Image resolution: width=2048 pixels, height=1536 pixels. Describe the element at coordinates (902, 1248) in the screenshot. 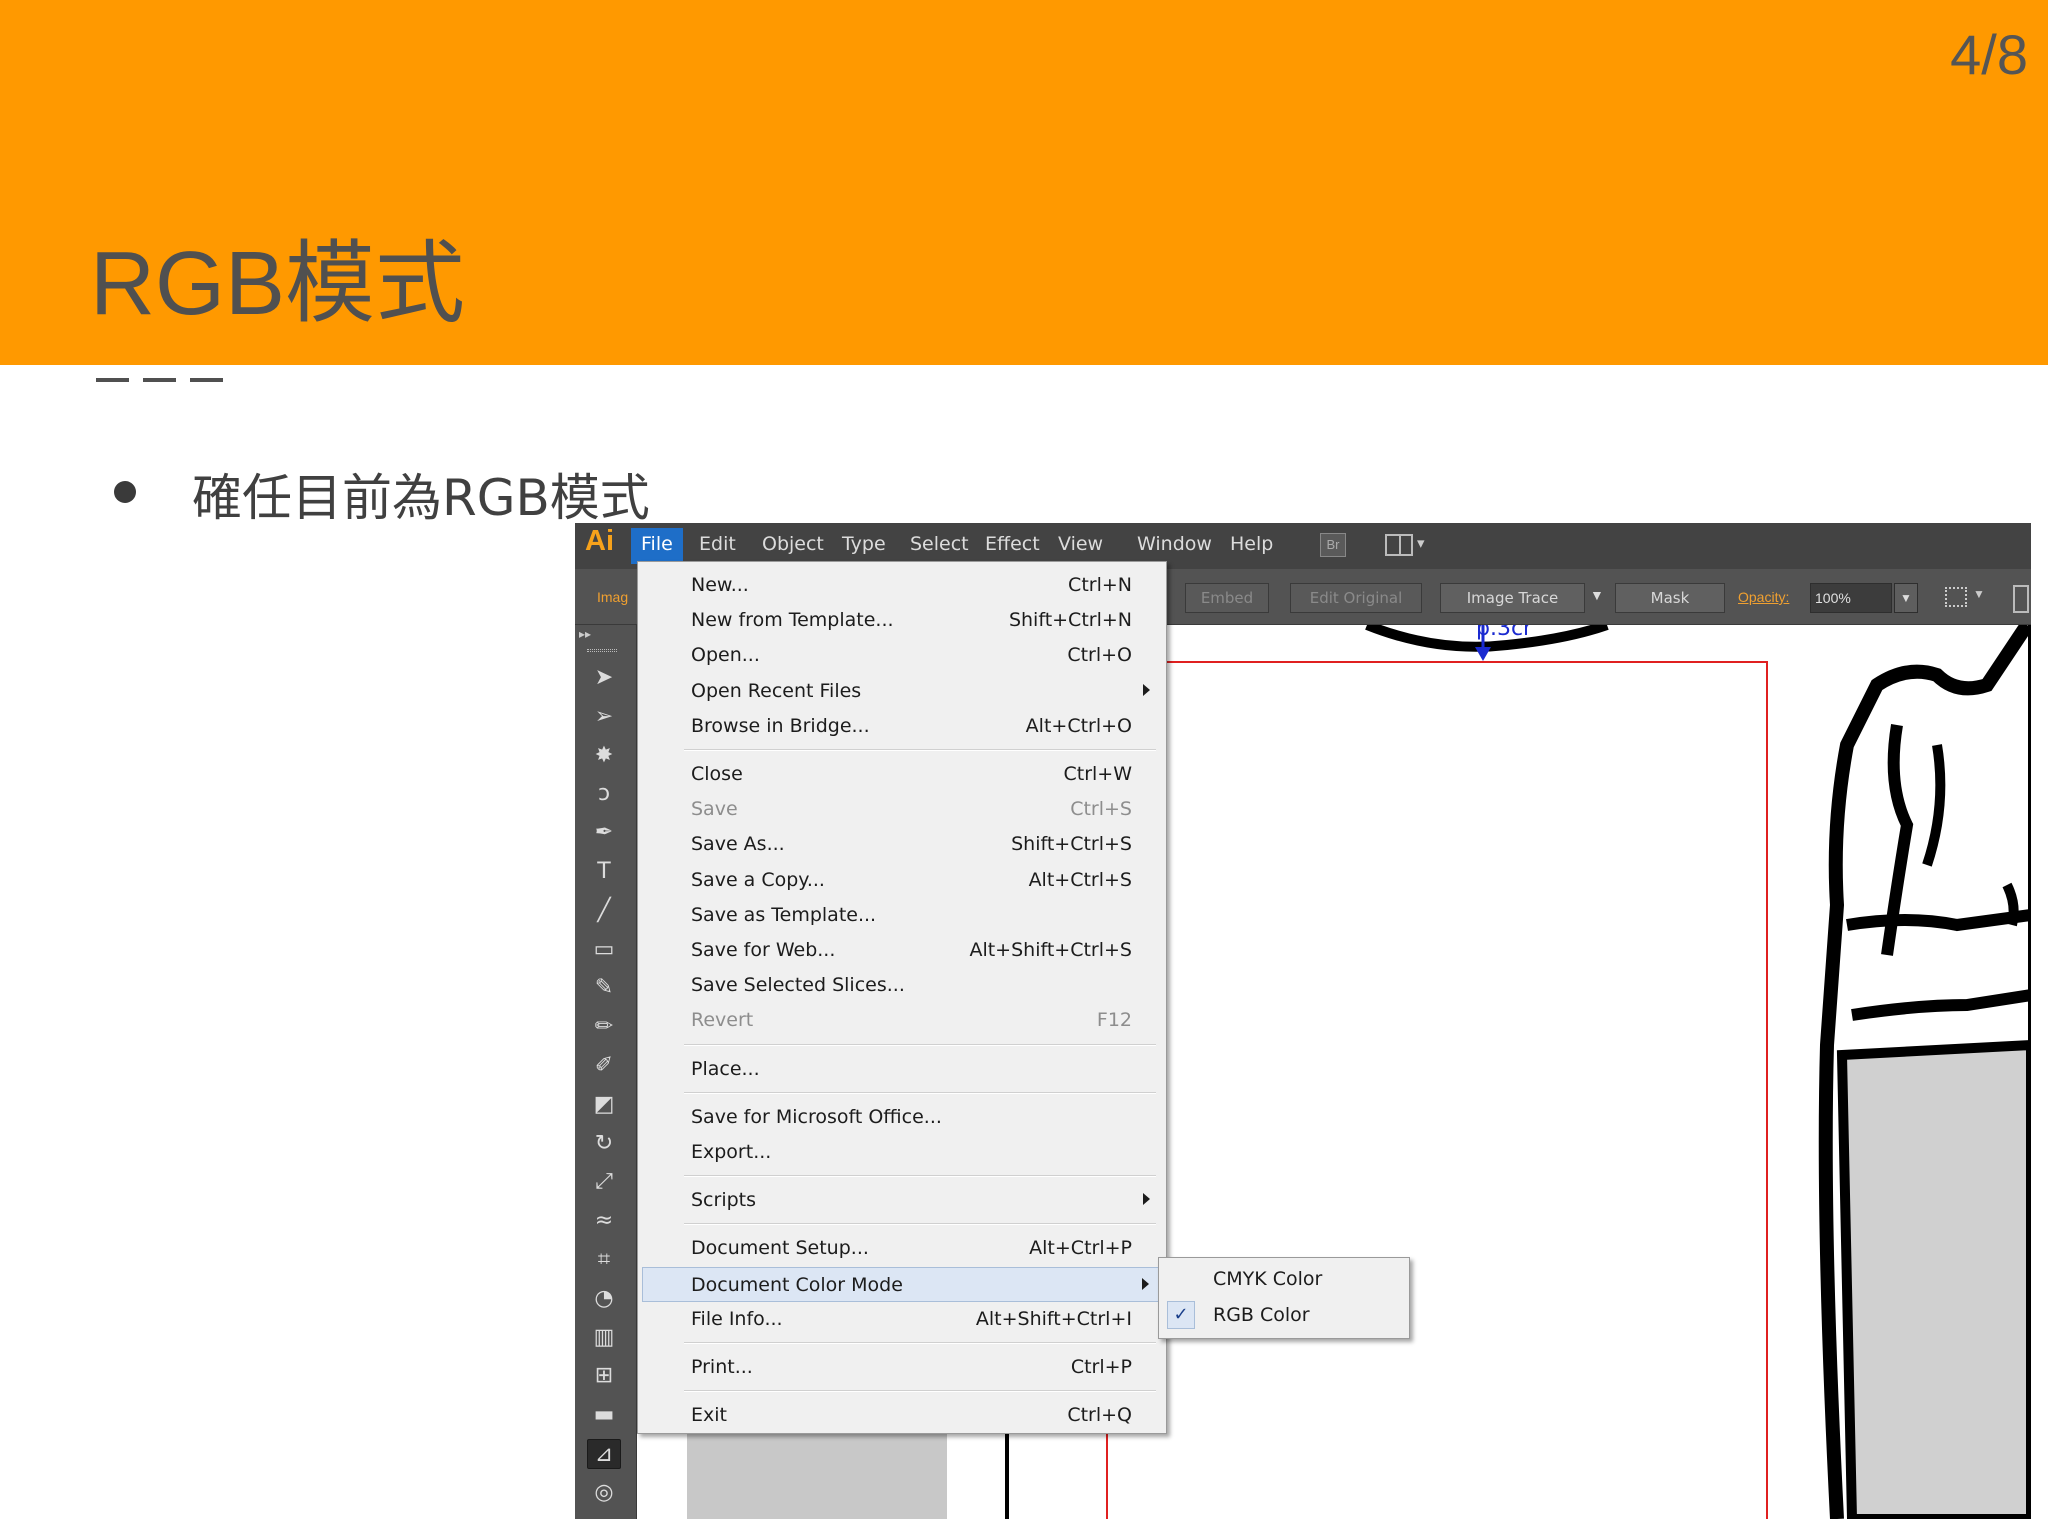

I see `file-menu-item-document-setup: Document Setup... Alt+Ctrl+P` at that location.